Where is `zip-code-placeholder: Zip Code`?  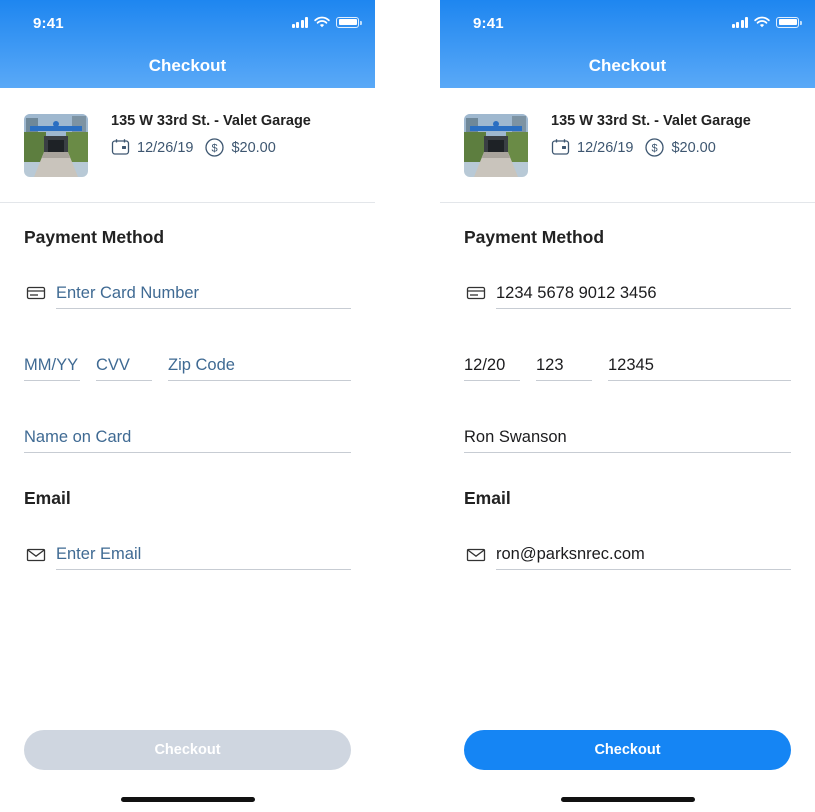
zip-code-placeholder: Zip Code is located at coordinates (201, 365).